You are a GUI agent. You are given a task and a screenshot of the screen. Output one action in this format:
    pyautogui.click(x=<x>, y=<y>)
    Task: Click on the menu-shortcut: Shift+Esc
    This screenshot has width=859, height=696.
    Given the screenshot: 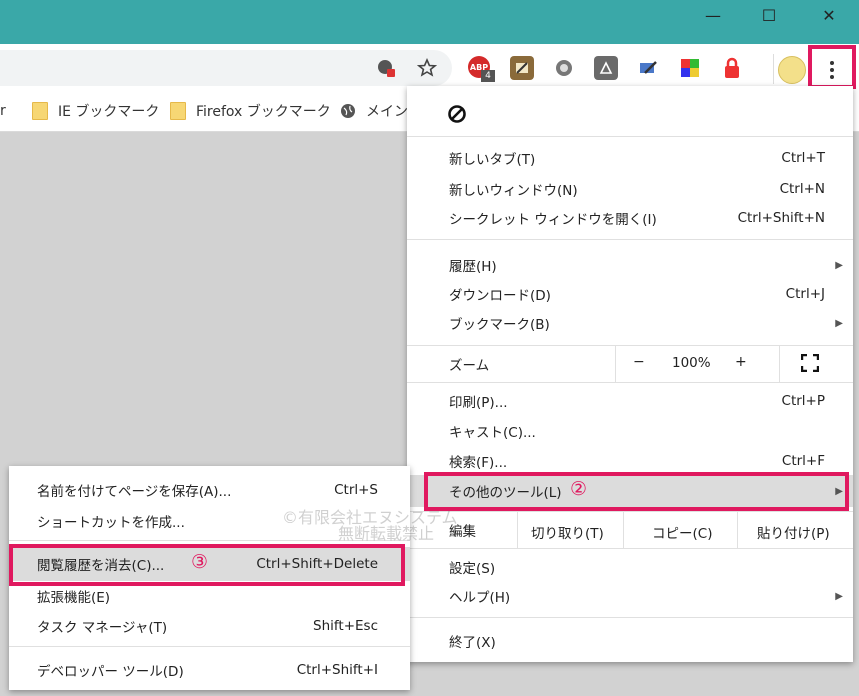 What is the action you would take?
    pyautogui.click(x=345, y=626)
    